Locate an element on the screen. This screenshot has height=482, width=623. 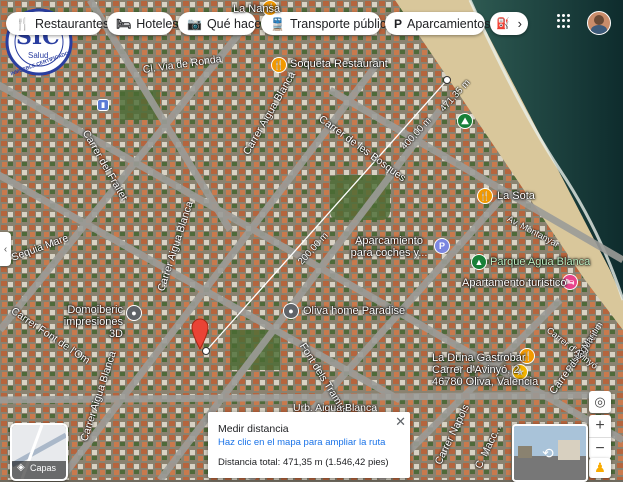
chip-more: ⛽ › is located at coordinates (509, 23).